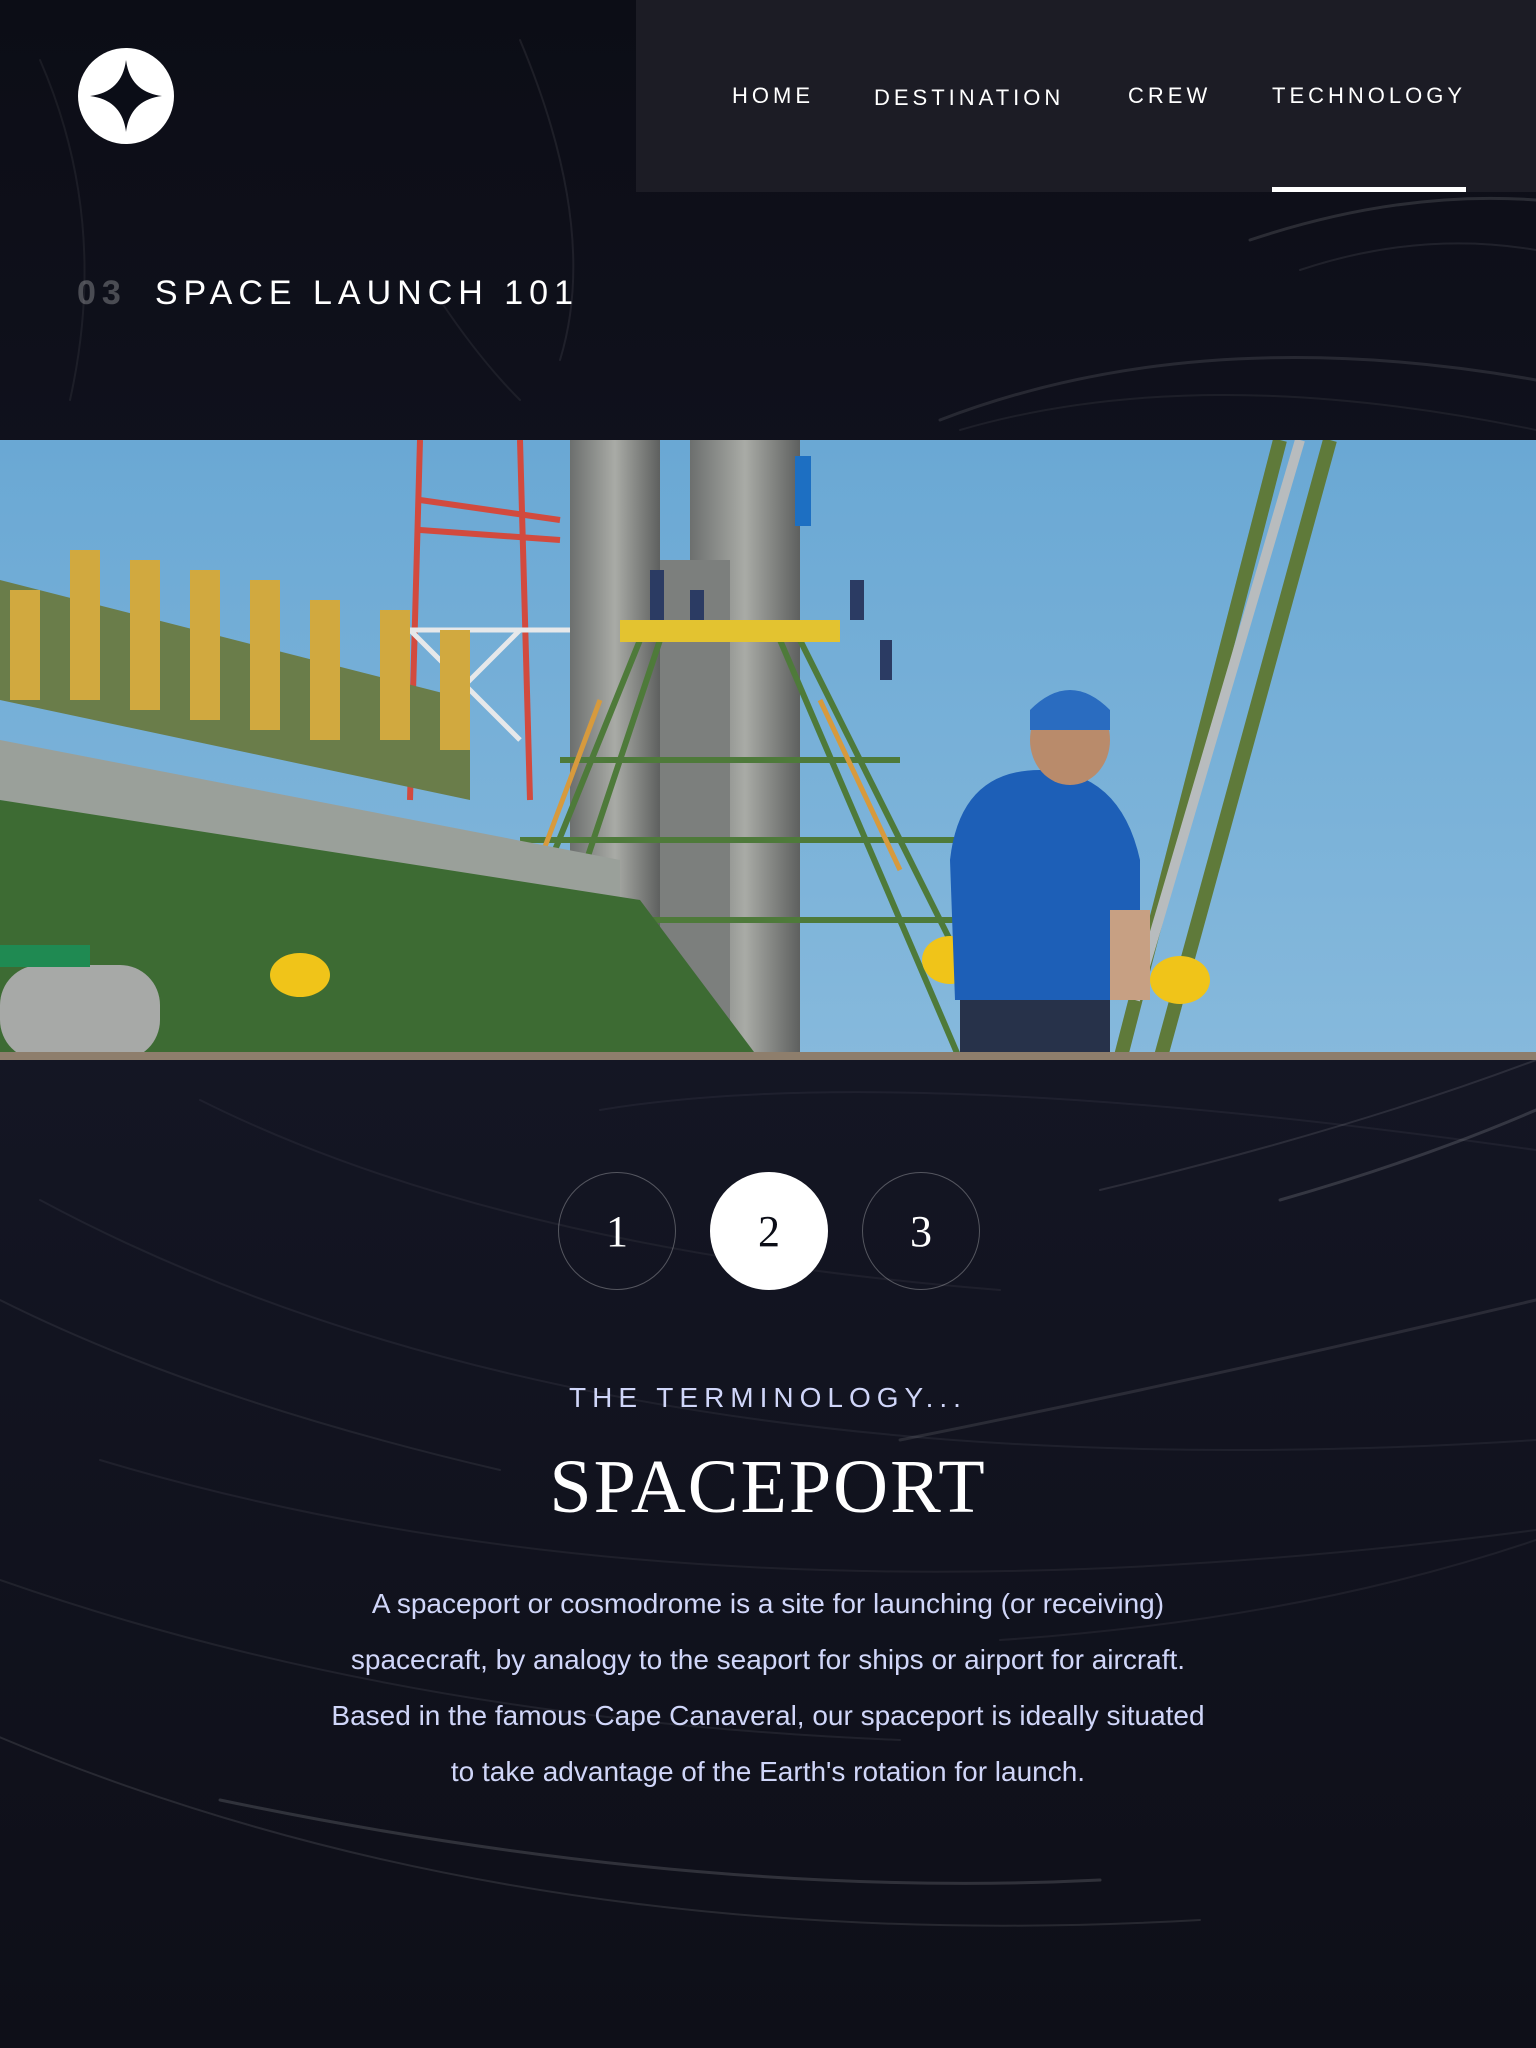 The height and width of the screenshot is (2048, 1536). I want to click on slide-button-1-label: 1, so click(617, 1231).